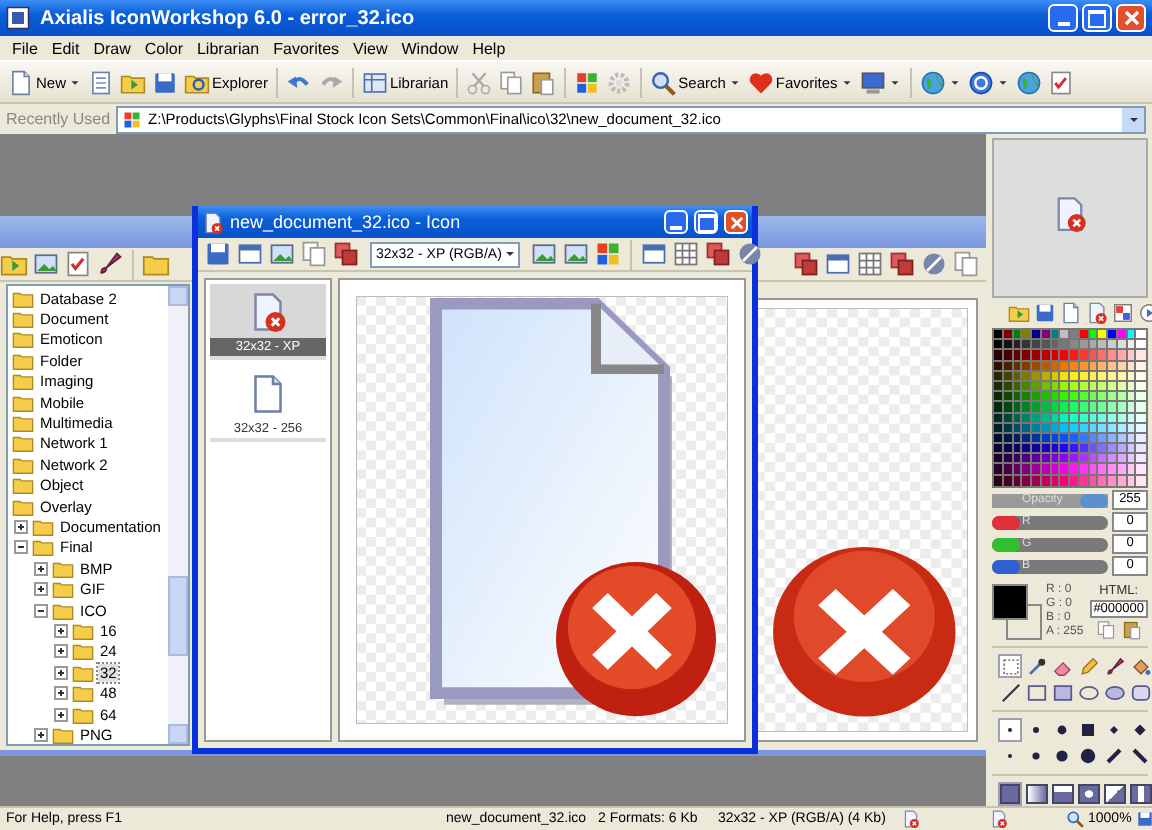 The image size is (1152, 830). Describe the element at coordinates (1097, 18) in the screenshot. I see `restore-button` at that location.